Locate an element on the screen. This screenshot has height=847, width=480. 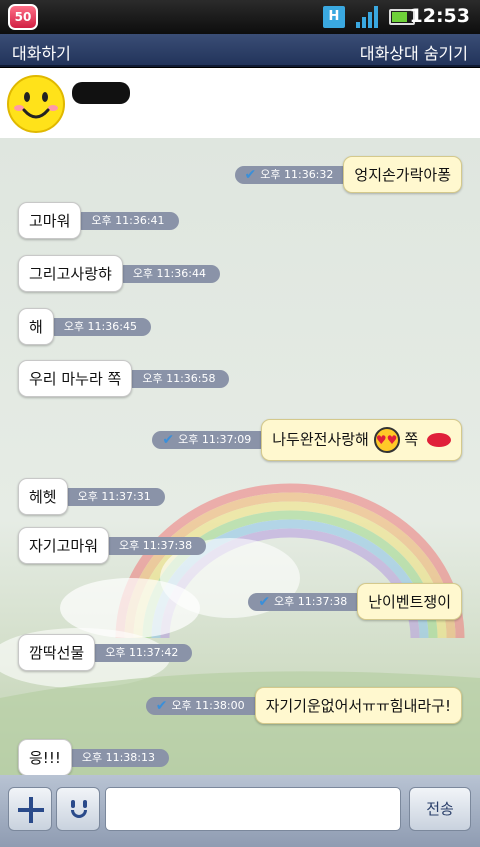
message-row: 응!!! 오후 11:38:13 is located at coordinates (93, 757).